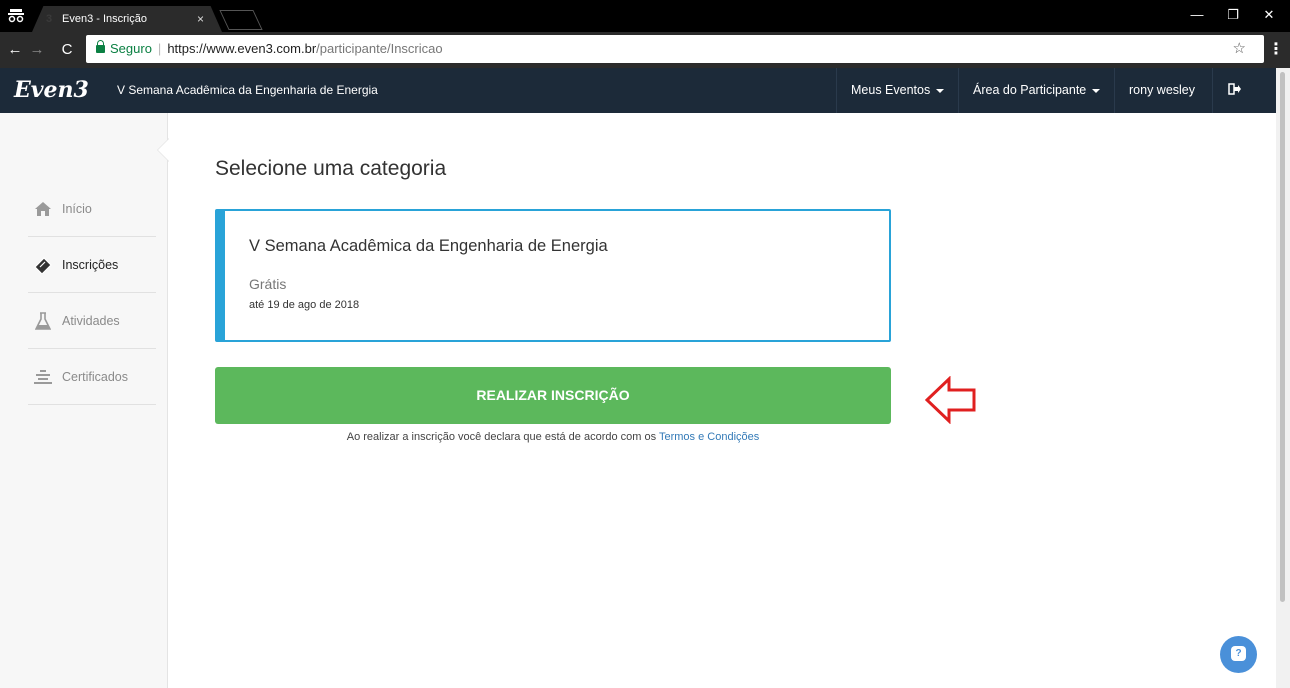 The width and height of the screenshot is (1290, 688). Describe the element at coordinates (37, 50) in the screenshot. I see `forward-icon: →` at that location.